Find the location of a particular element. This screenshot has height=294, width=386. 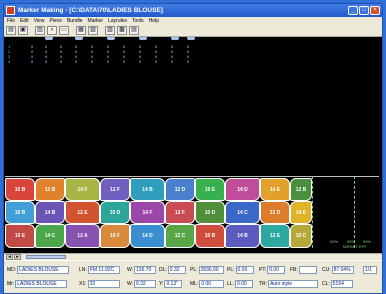

grid-icon: ▦ is located at coordinates (81, 30).